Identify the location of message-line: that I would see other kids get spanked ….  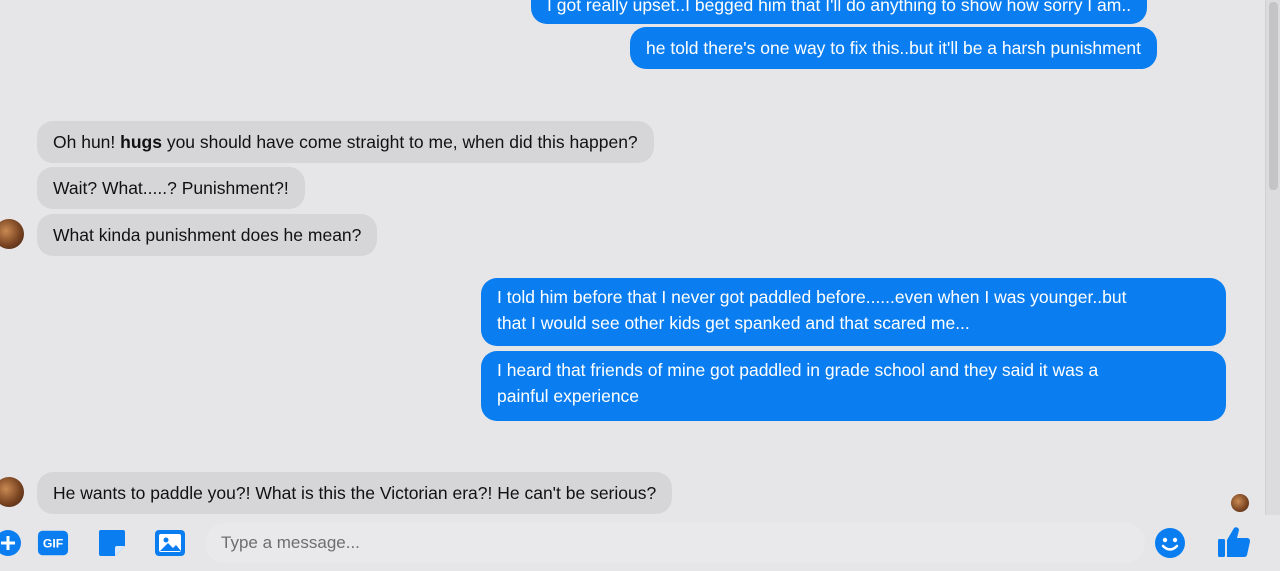
(733, 323).